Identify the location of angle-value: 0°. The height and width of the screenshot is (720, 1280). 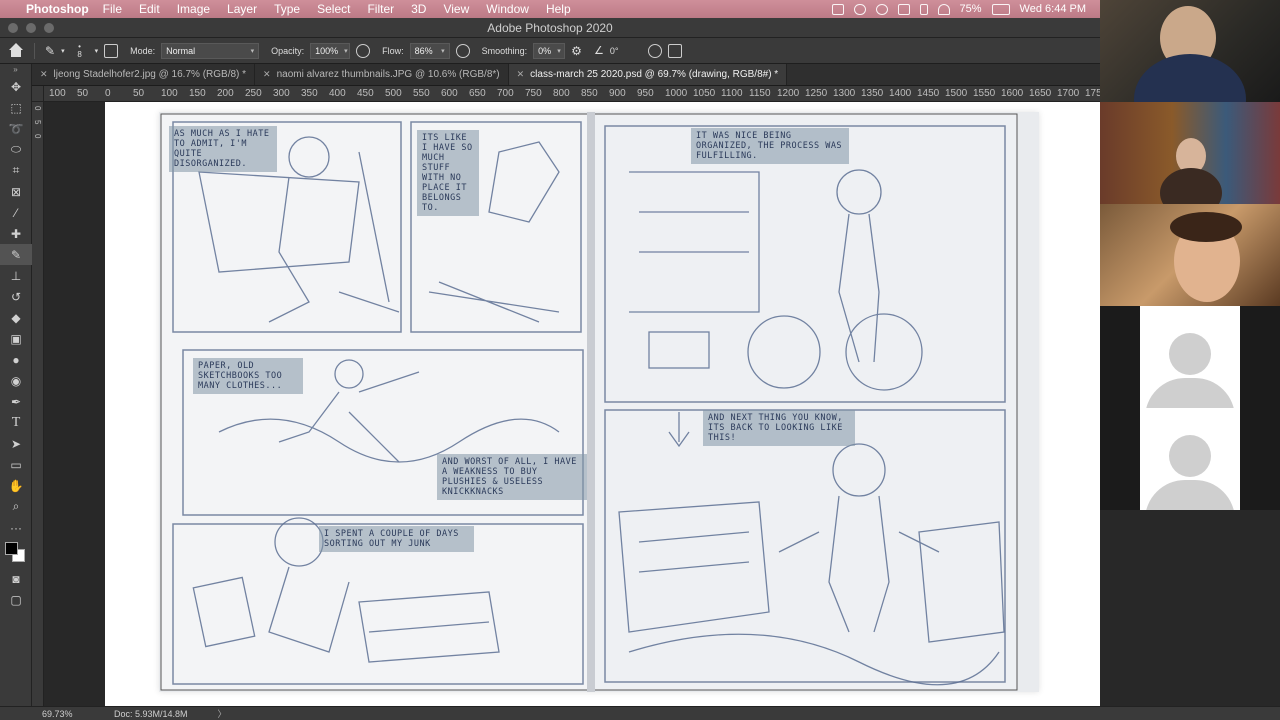
(614, 51).